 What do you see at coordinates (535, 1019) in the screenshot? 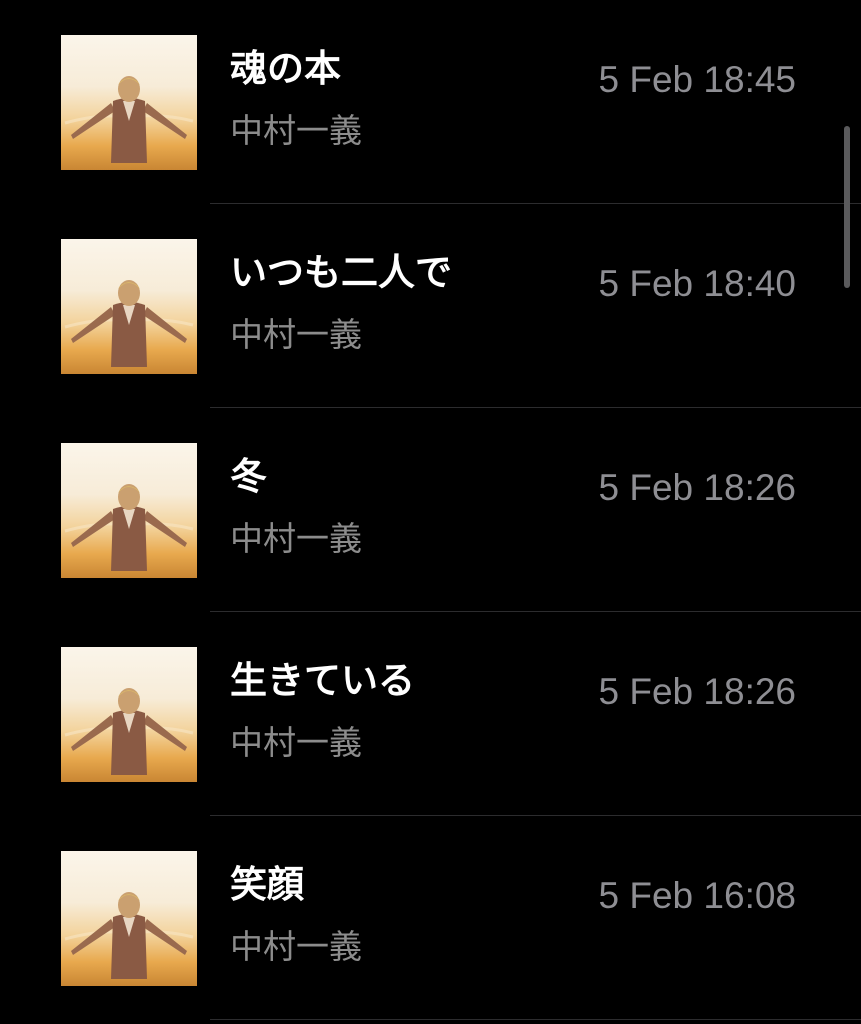
I see `row-divider` at bounding box center [535, 1019].